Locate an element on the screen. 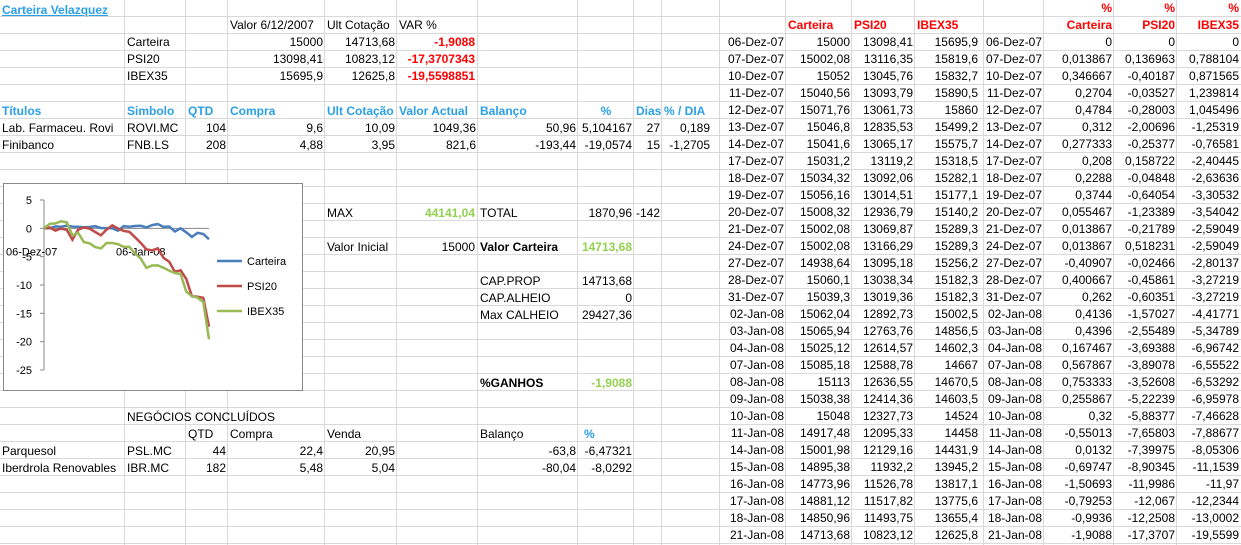 The height and width of the screenshot is (545, 1241). holding-titulos: Finibanco is located at coordinates (28, 145).